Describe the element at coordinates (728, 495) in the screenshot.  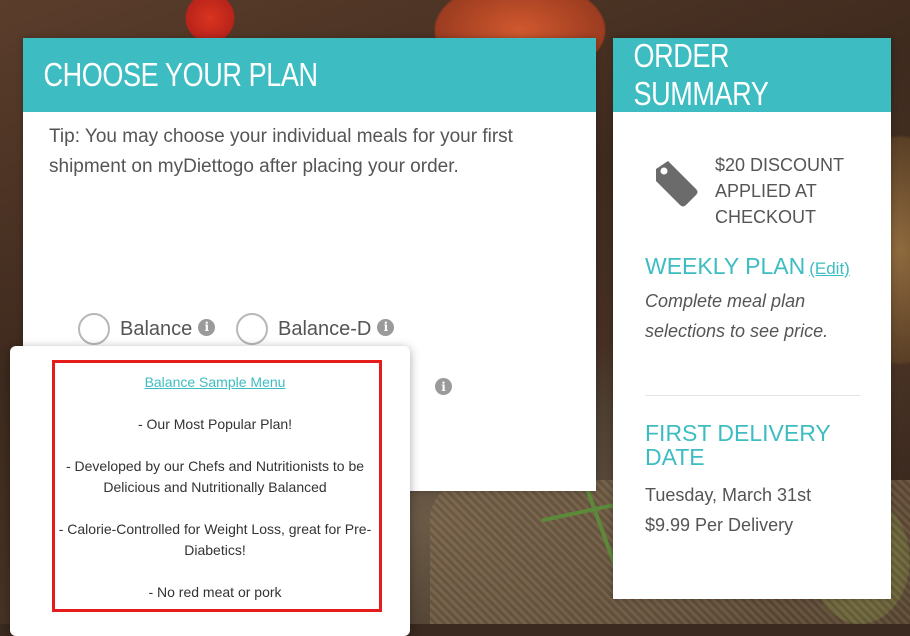
I see `delivery-date: Tuesday, March 31st` at that location.